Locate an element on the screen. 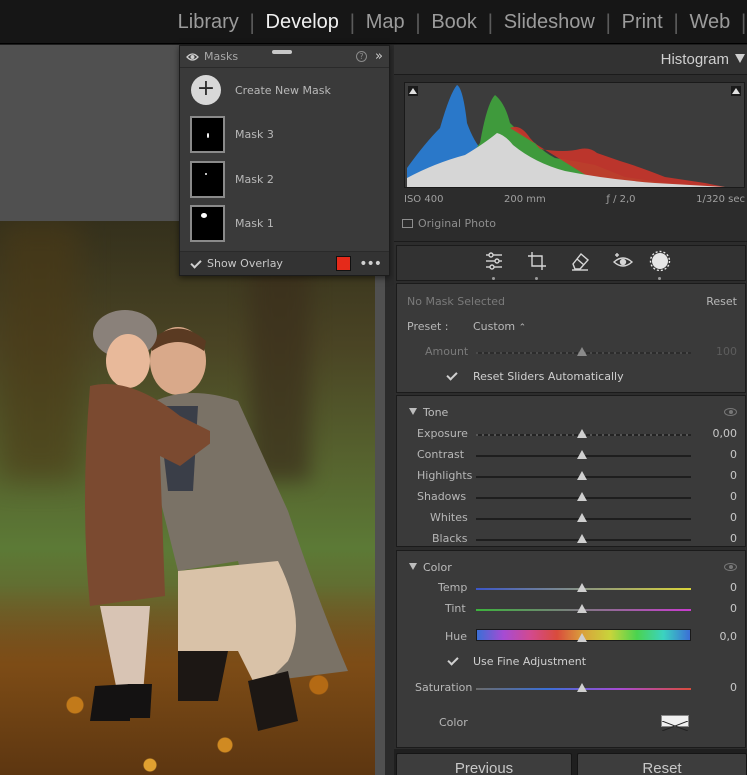 This screenshot has width=747, height=775. masks-panel-title: Masks is located at coordinates (221, 56).